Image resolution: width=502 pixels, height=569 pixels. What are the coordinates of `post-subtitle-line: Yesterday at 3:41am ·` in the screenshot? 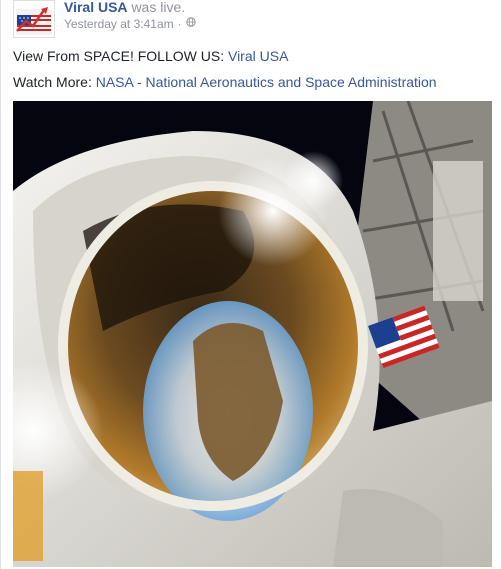 It's located at (130, 24).